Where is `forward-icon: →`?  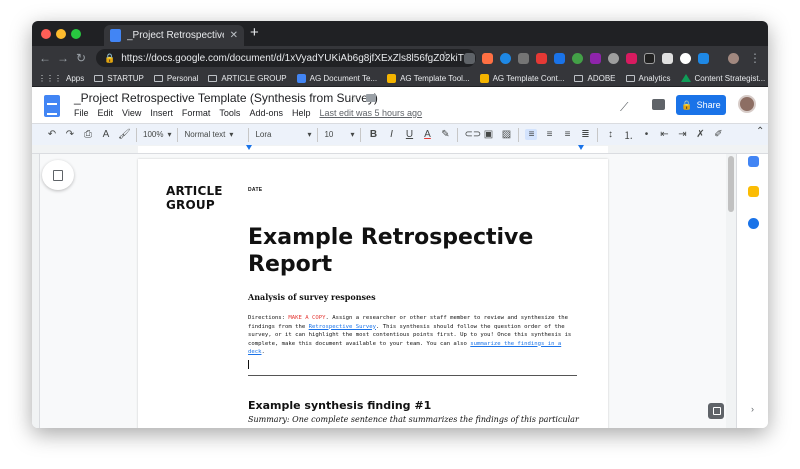 forward-icon: → is located at coordinates (63, 58).